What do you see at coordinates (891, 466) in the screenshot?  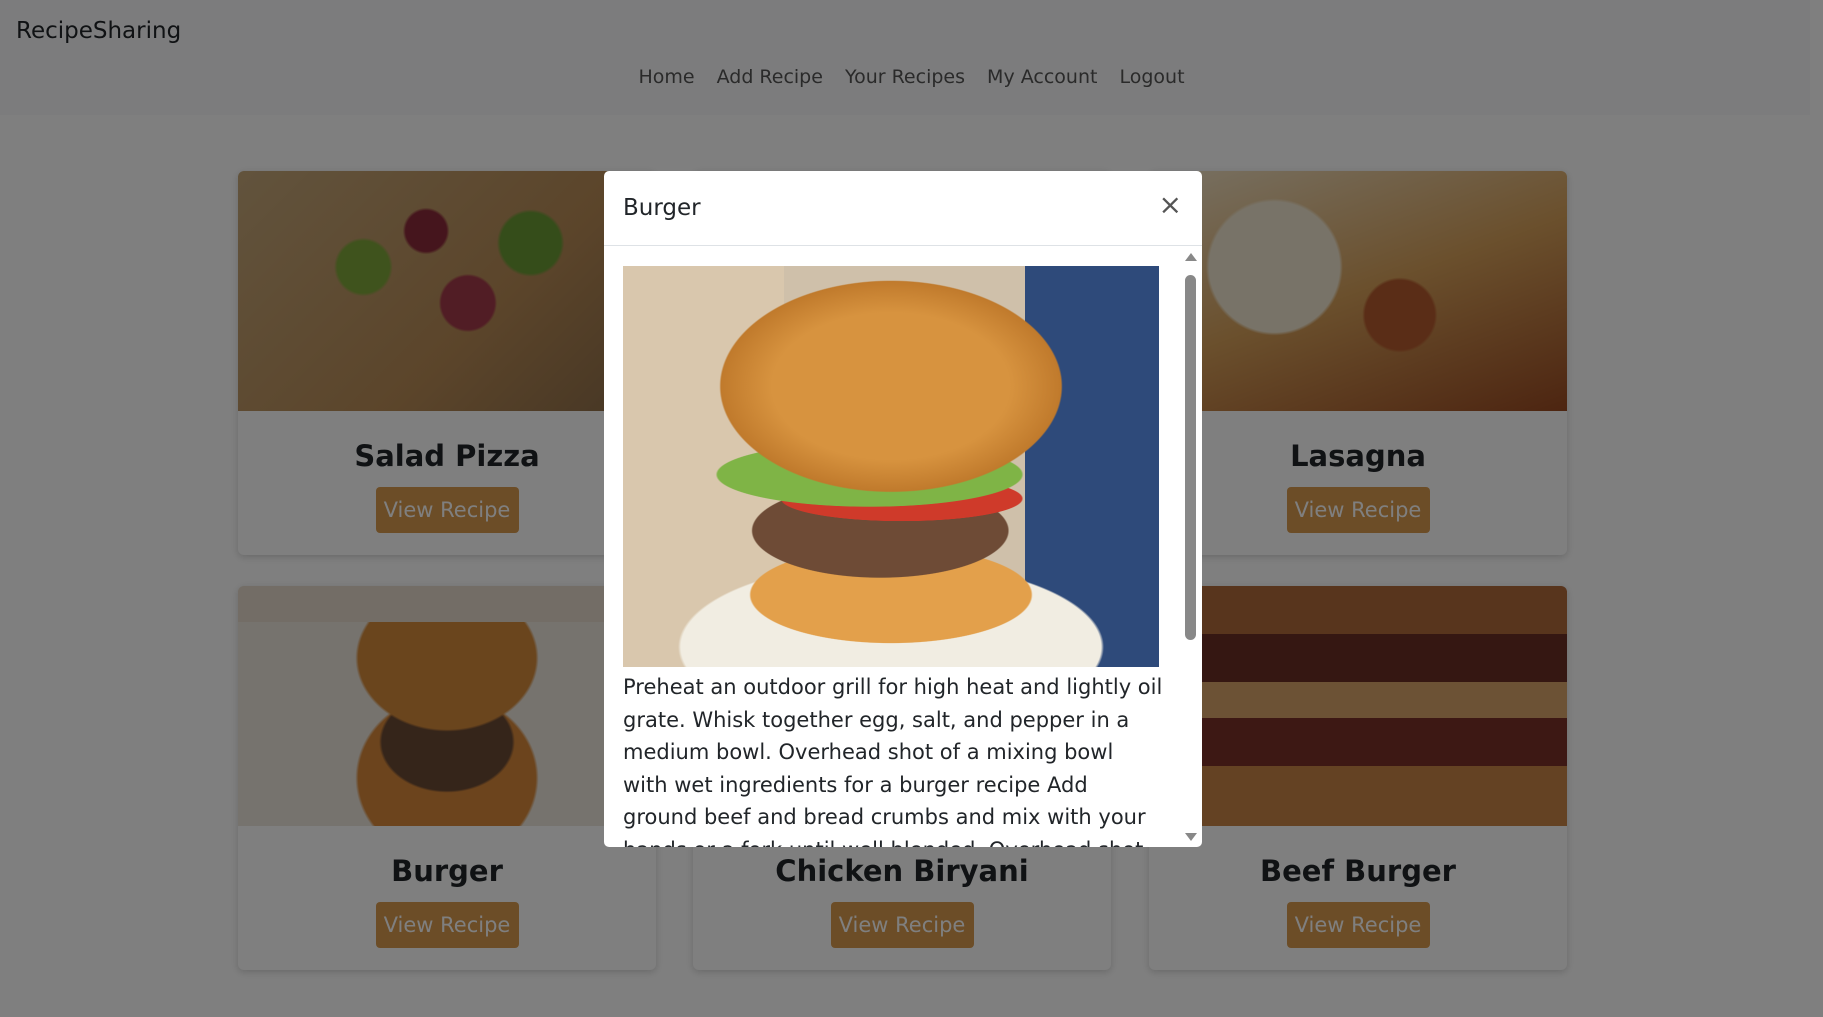 I see `recipe-image` at bounding box center [891, 466].